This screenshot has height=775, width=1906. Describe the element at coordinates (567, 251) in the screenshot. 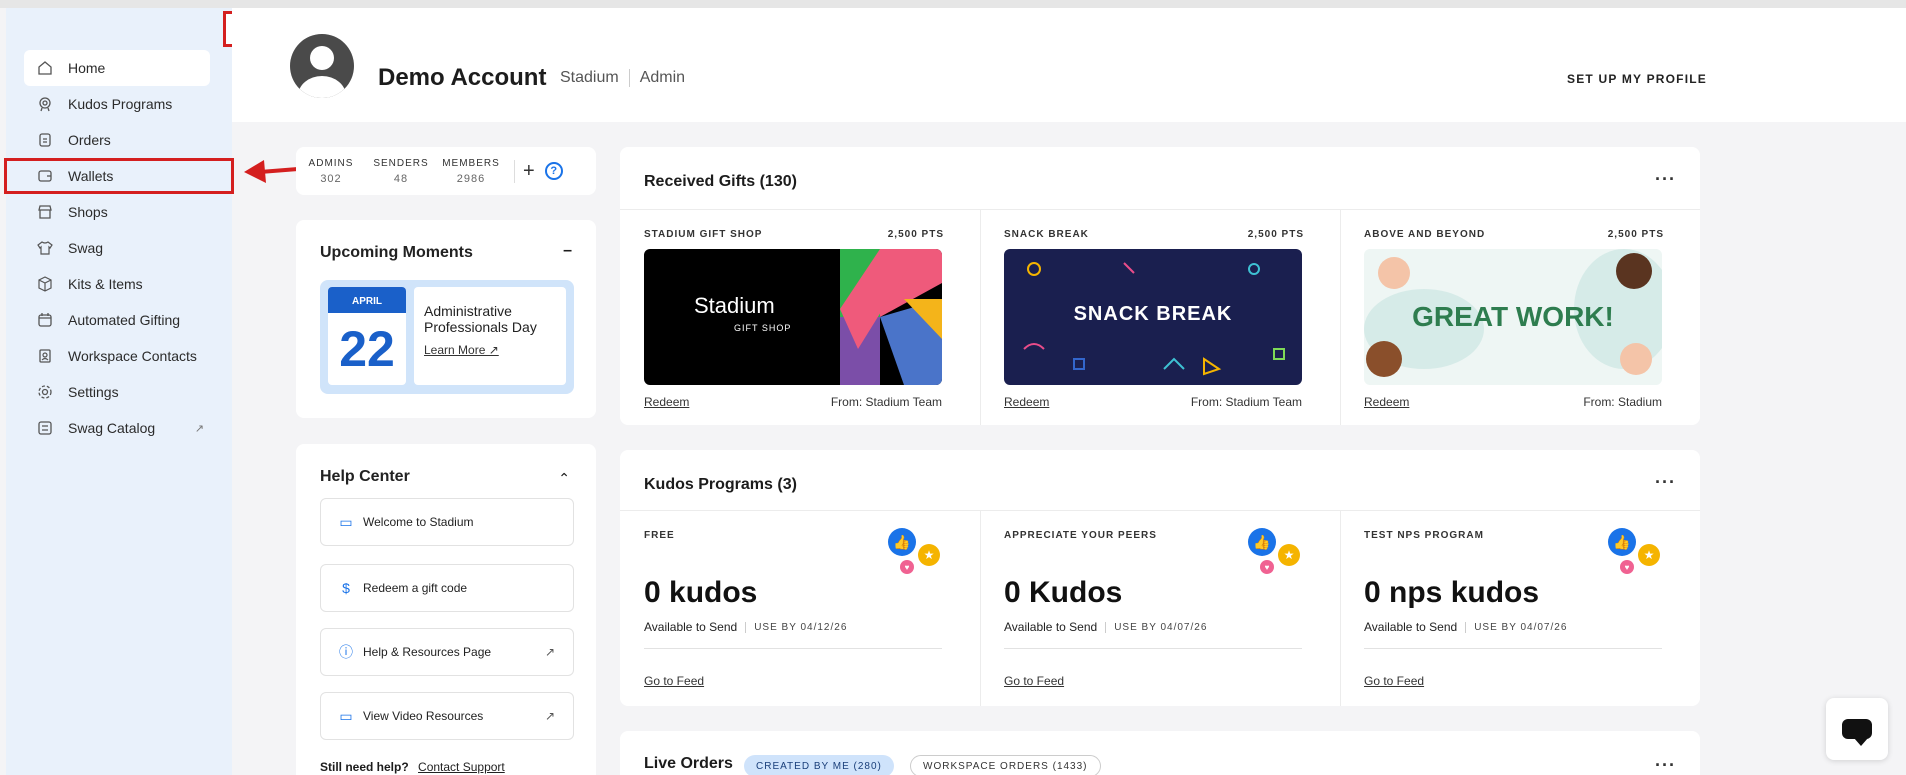

I see `collapse-button: –` at that location.